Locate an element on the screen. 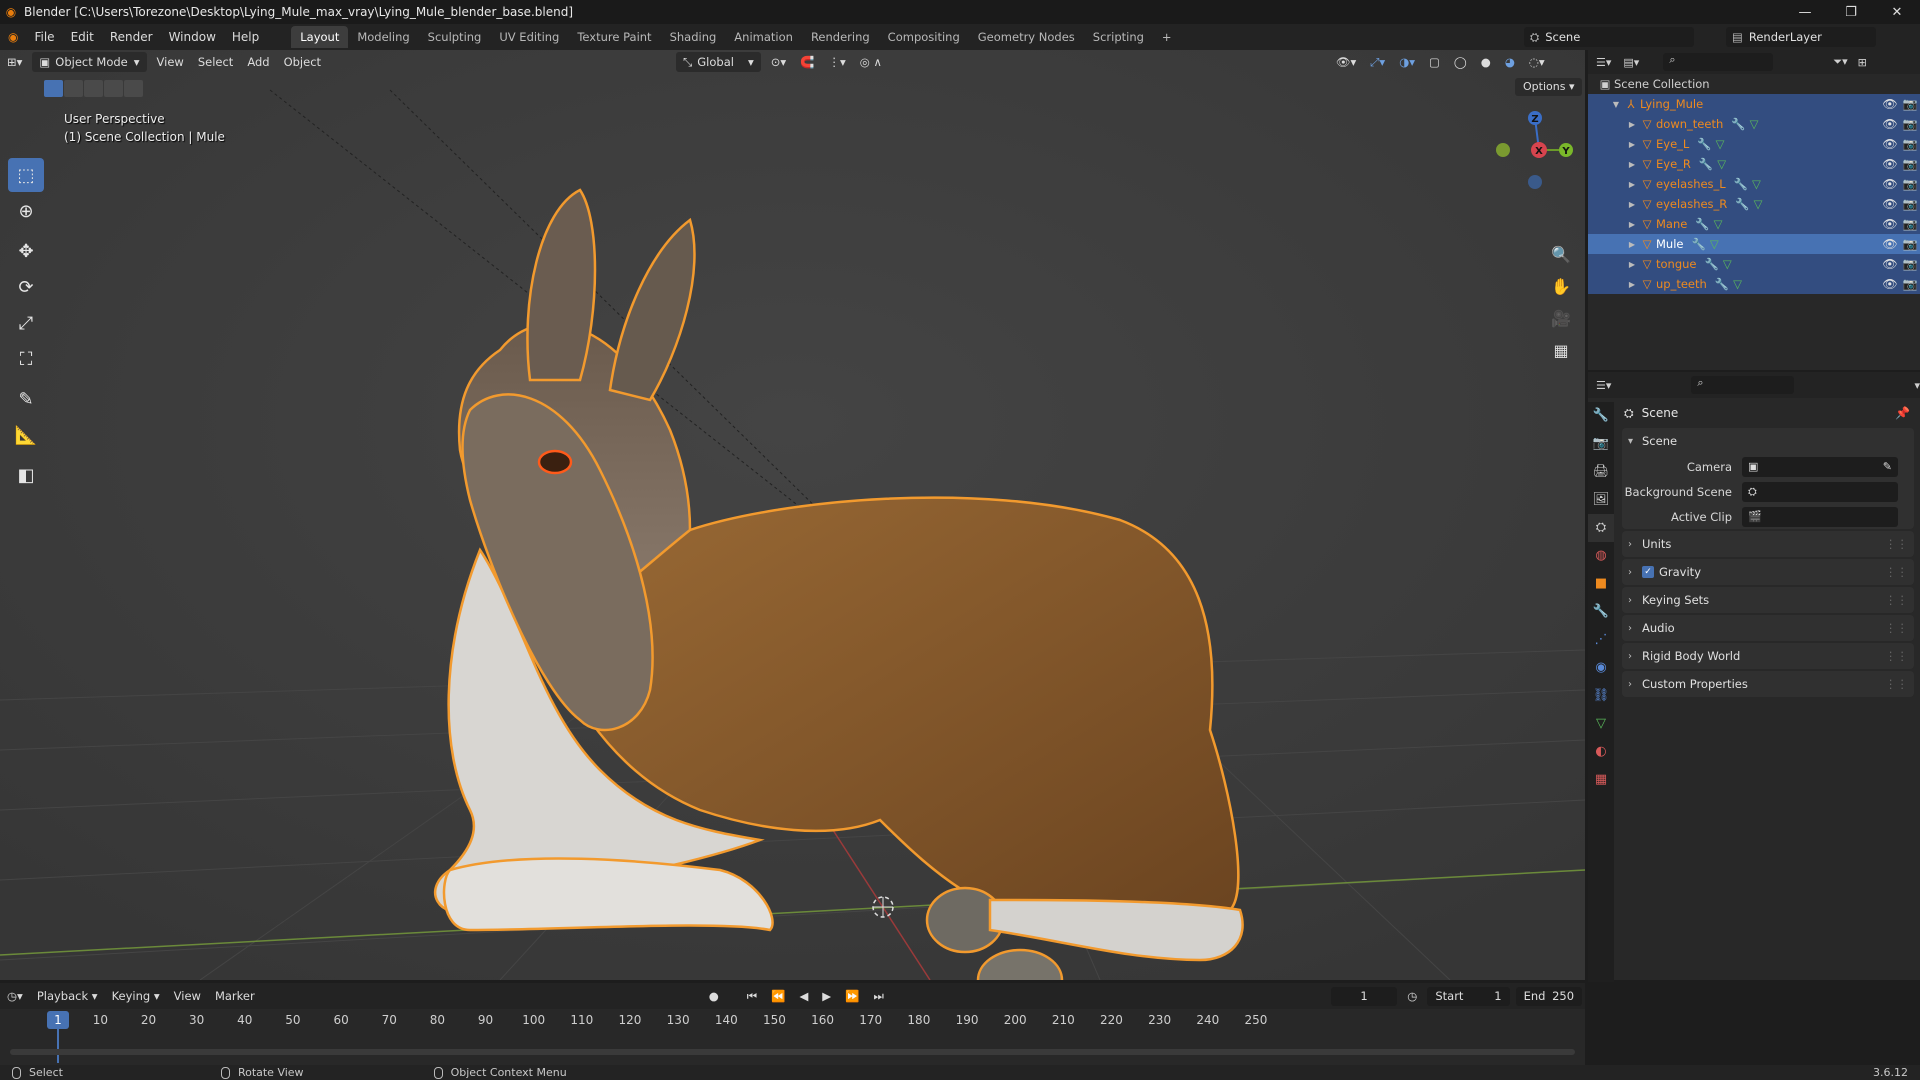  collapsed-panel: › Units ⋮⋮ is located at coordinates (1768, 544).